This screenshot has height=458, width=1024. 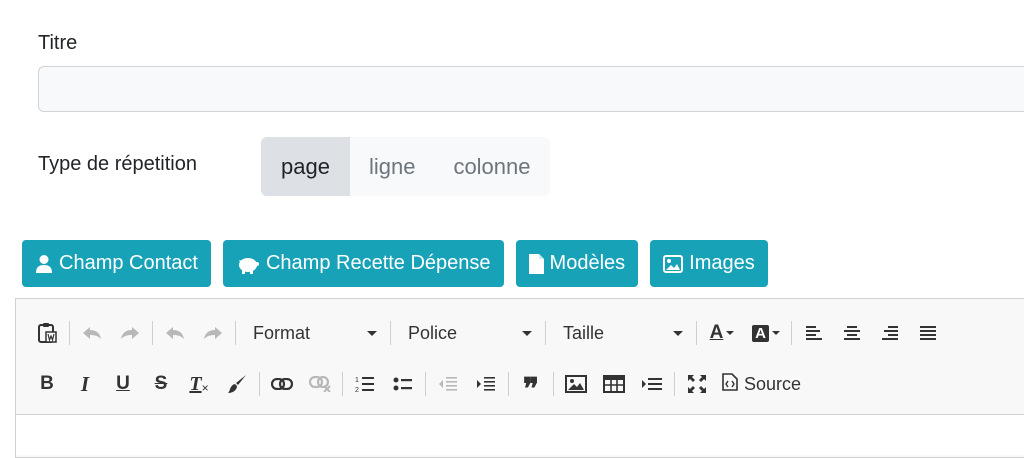 I want to click on strikethrough-icon: S, so click(x=161, y=384).